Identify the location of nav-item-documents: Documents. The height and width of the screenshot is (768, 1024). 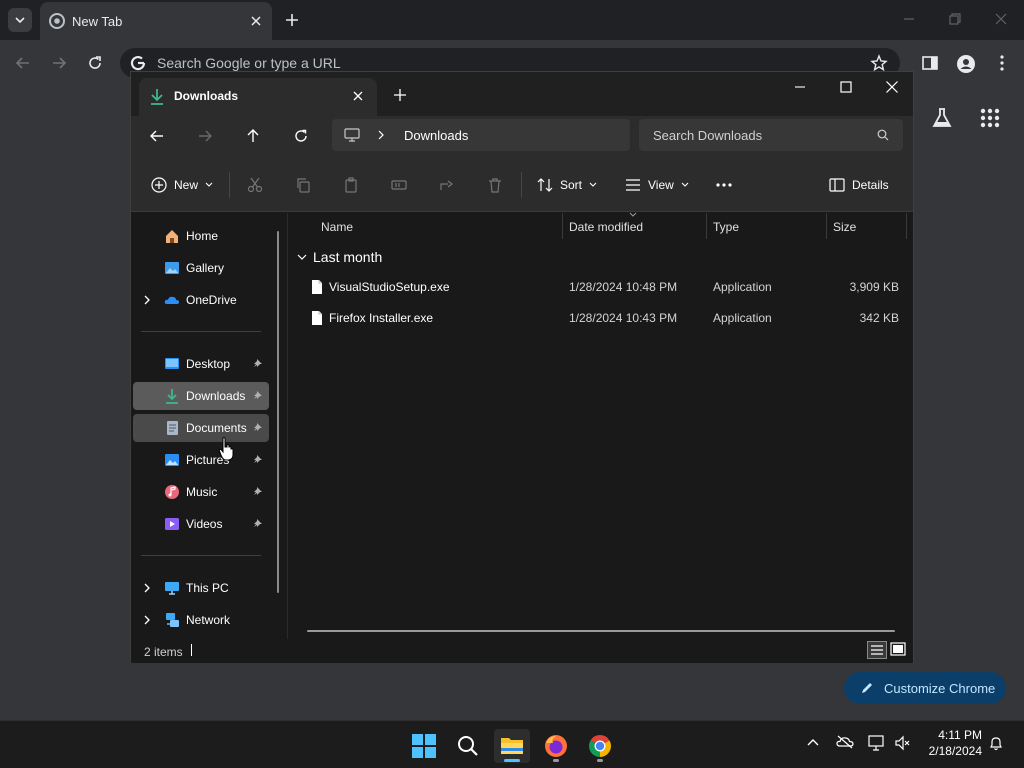
(201, 428).